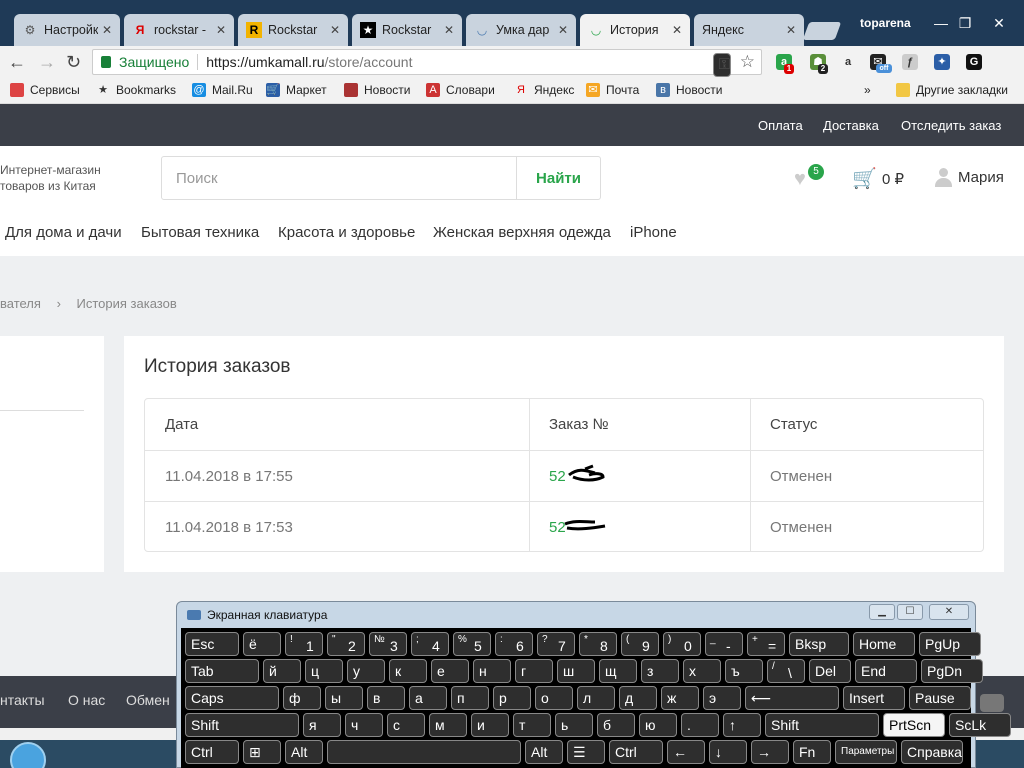 The width and height of the screenshot is (1024, 768). Describe the element at coordinates (304, 644) in the screenshot. I see `osk-key: ! 1` at that location.